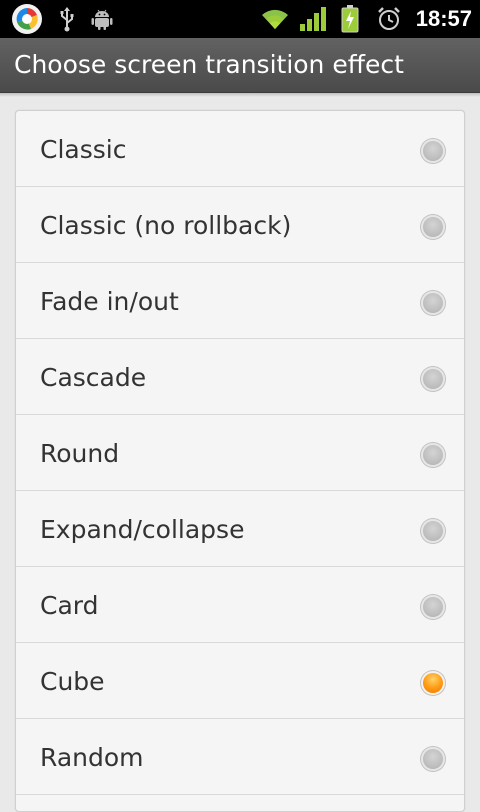 The image size is (480, 812). I want to click on dialog-title: Choose screen transition effect, so click(209, 64).